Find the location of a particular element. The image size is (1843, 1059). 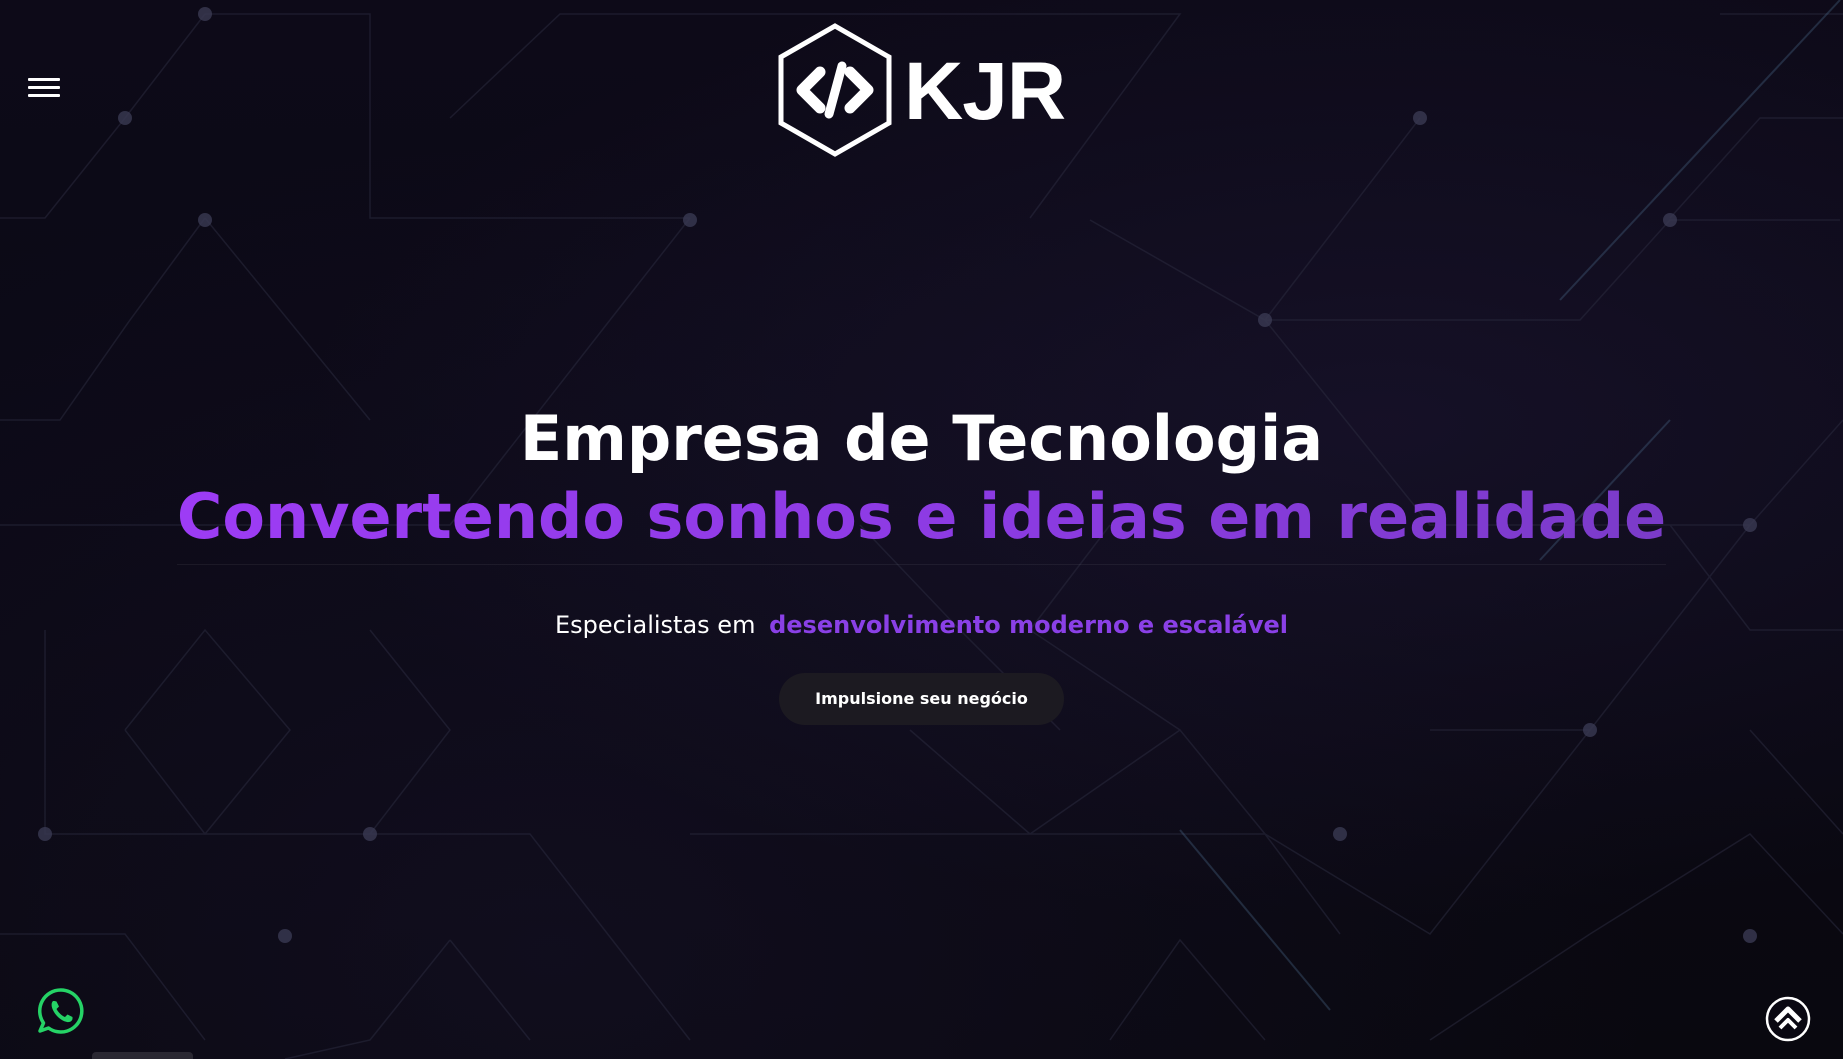

chevron-up-circle-icon is located at coordinates (1788, 1019).